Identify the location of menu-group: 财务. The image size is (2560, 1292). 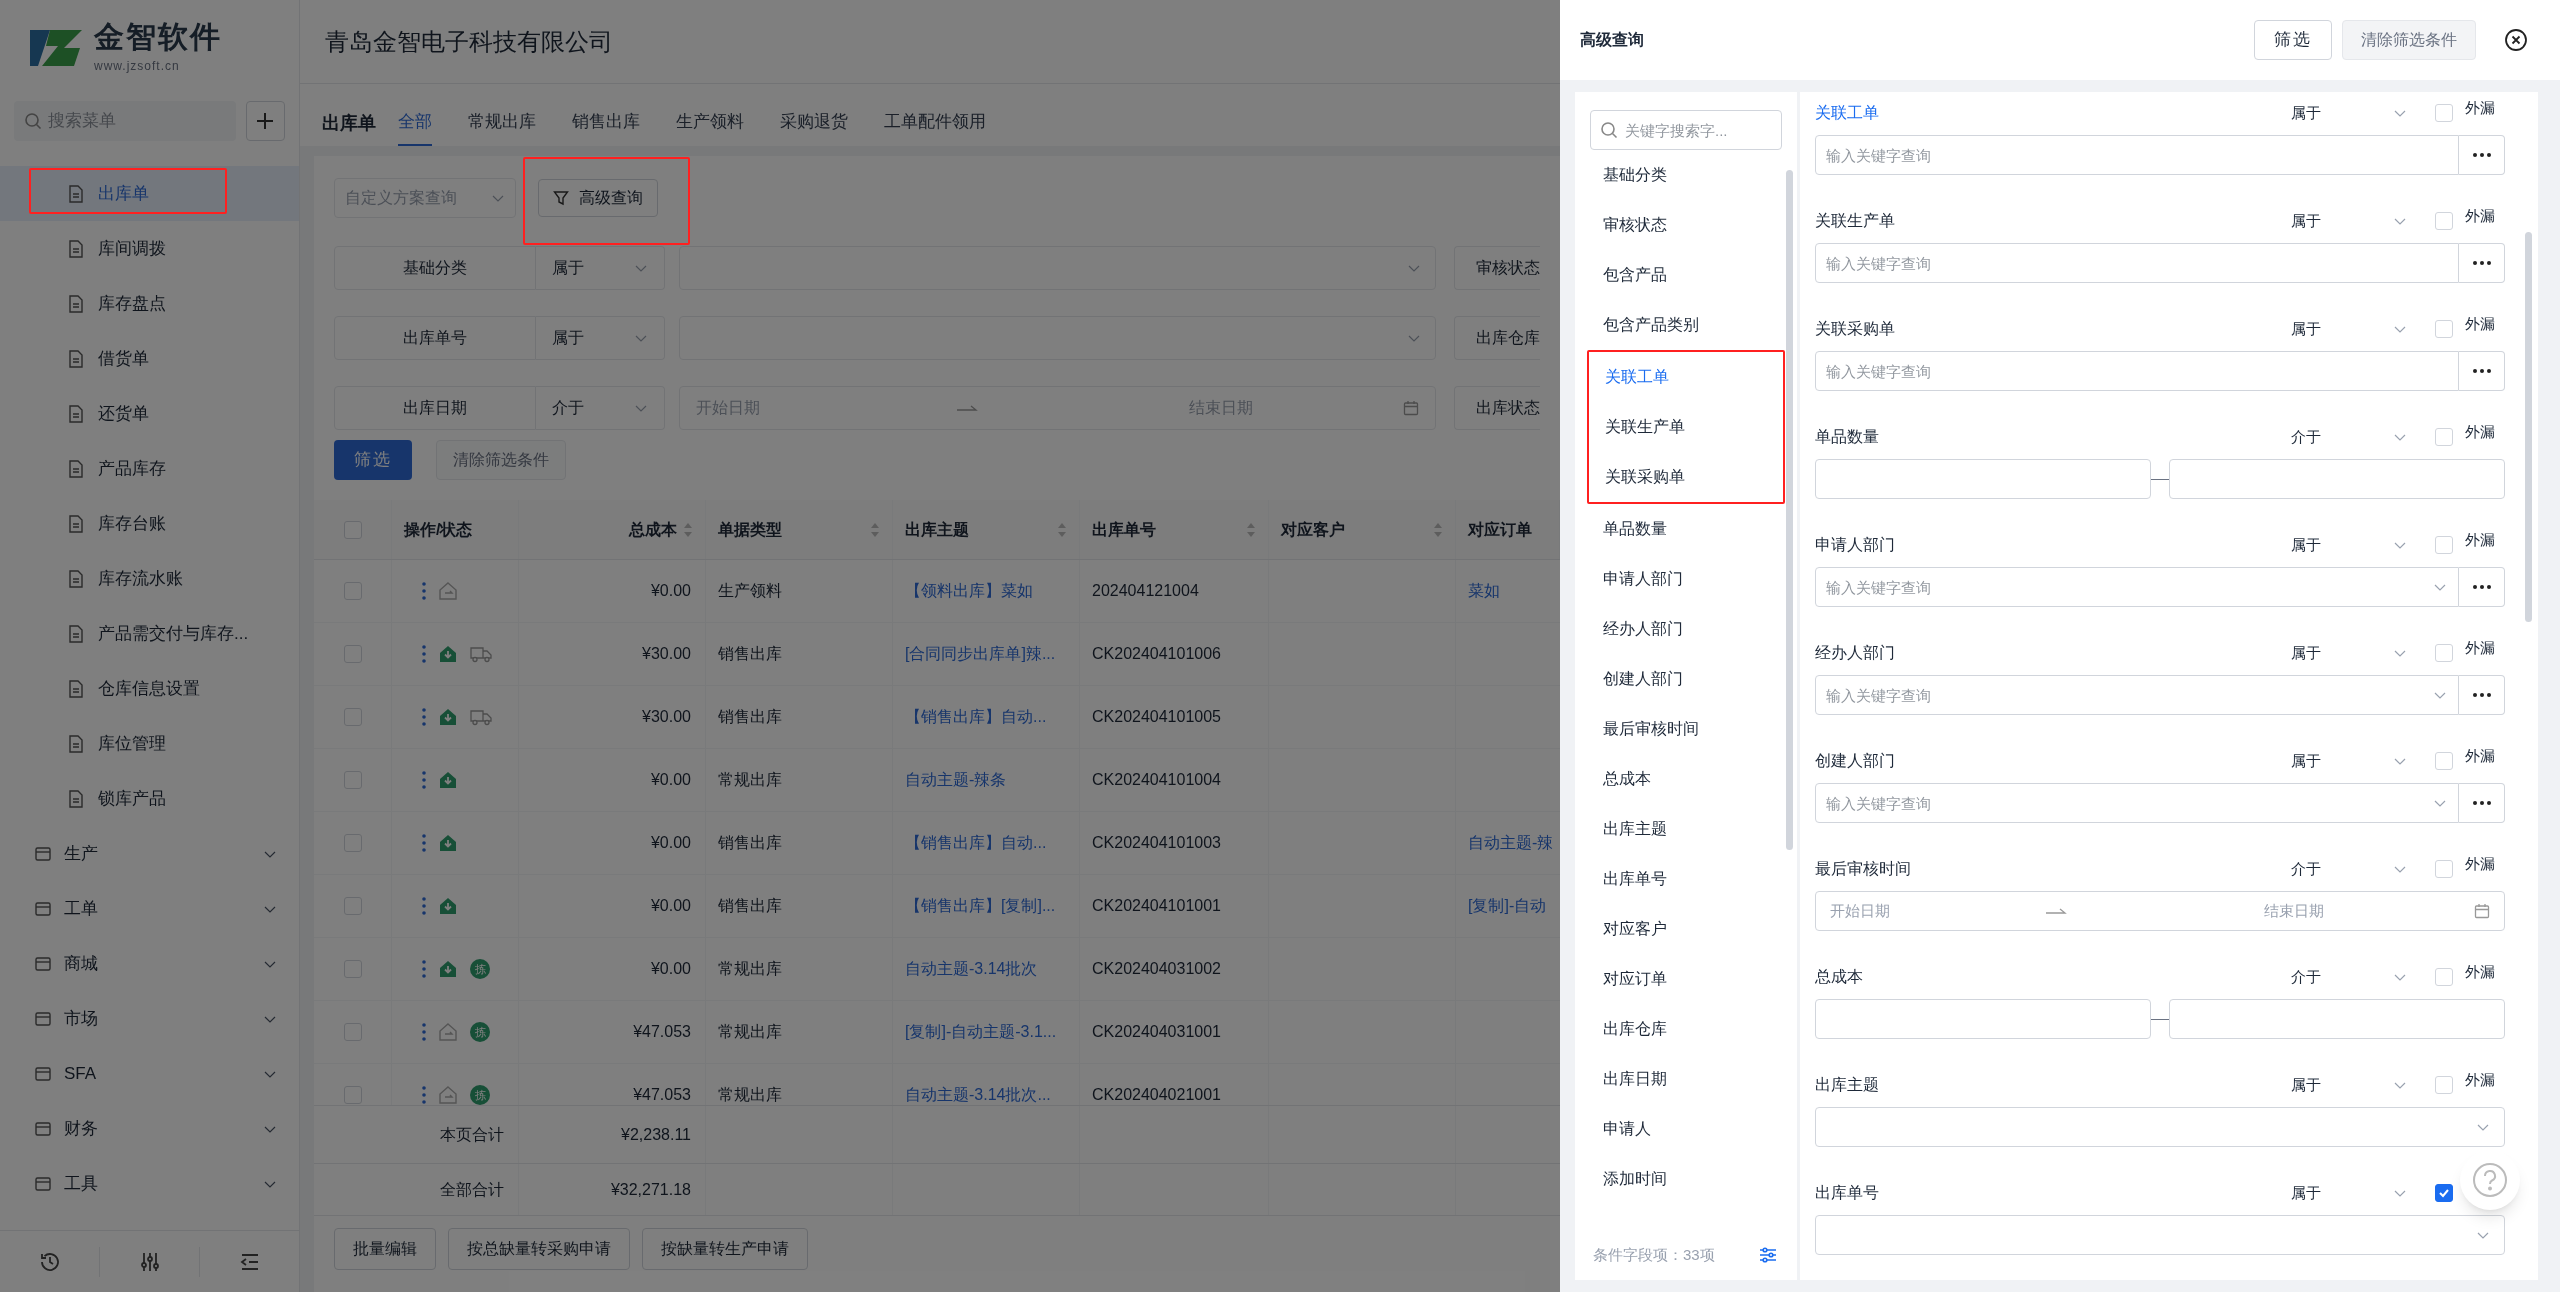
(149, 1128).